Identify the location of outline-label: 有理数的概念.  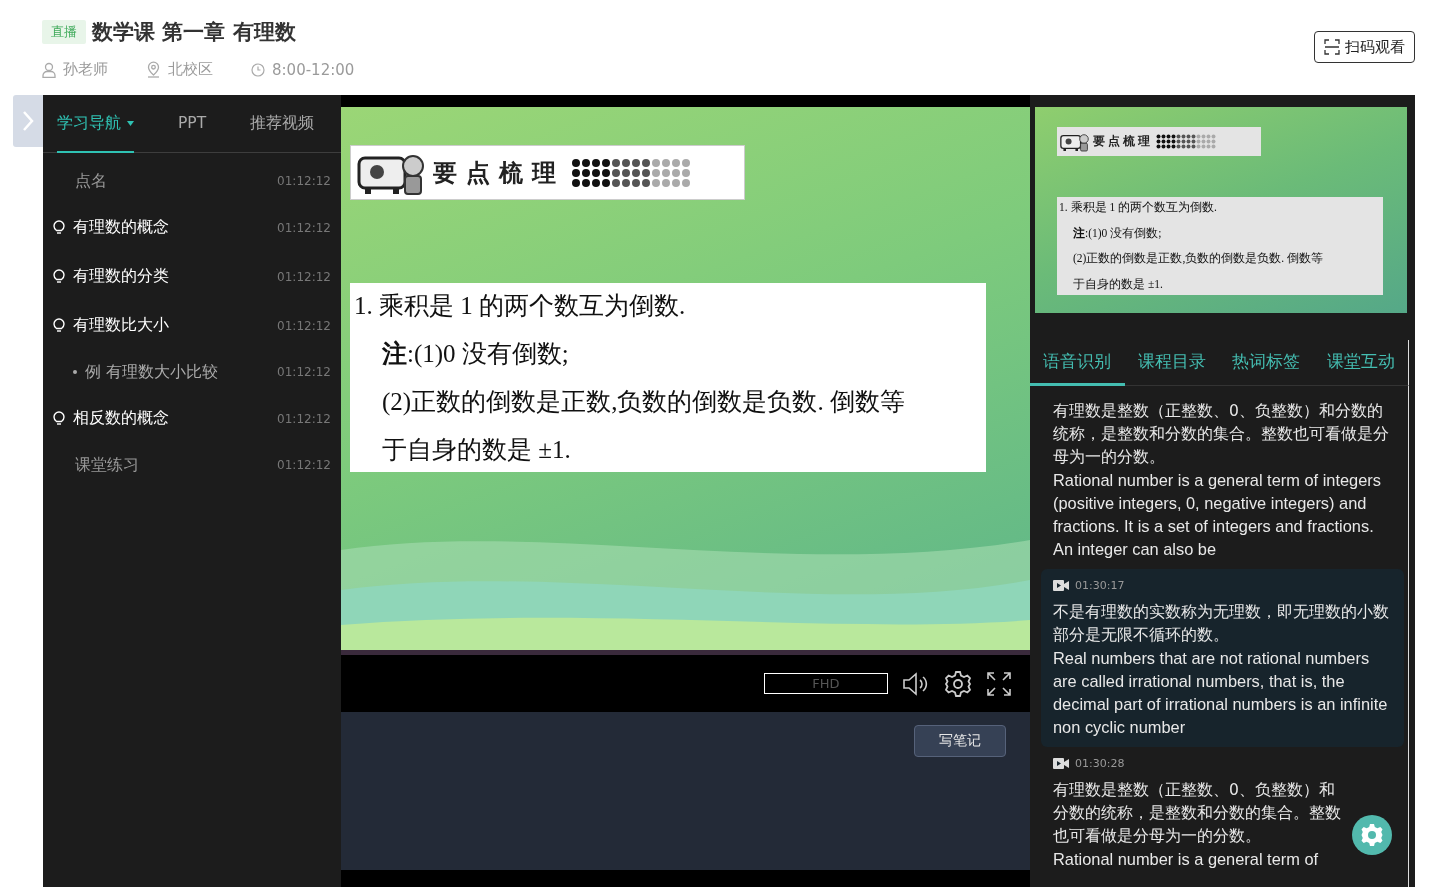
(121, 227).